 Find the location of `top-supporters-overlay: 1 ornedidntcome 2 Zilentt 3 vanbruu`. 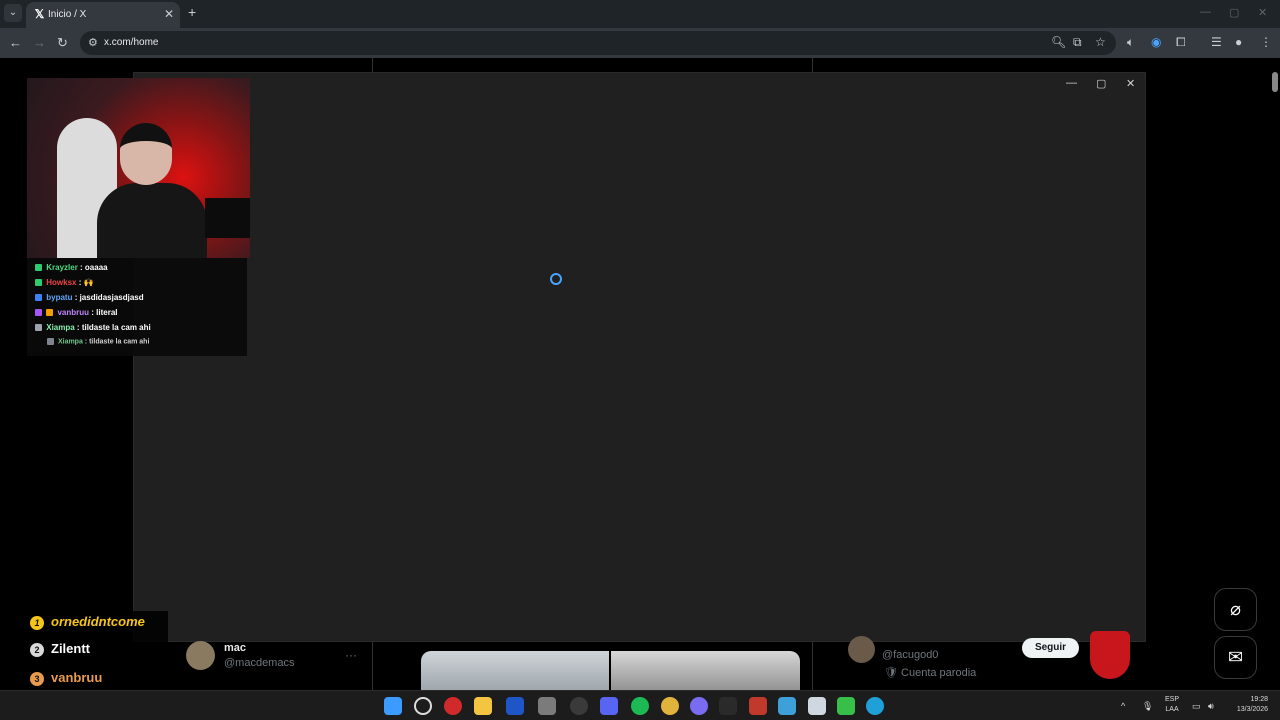

top-supporters-overlay: 1 ornedidntcome 2 Zilentt 3 vanbruu is located at coordinates (96, 650).